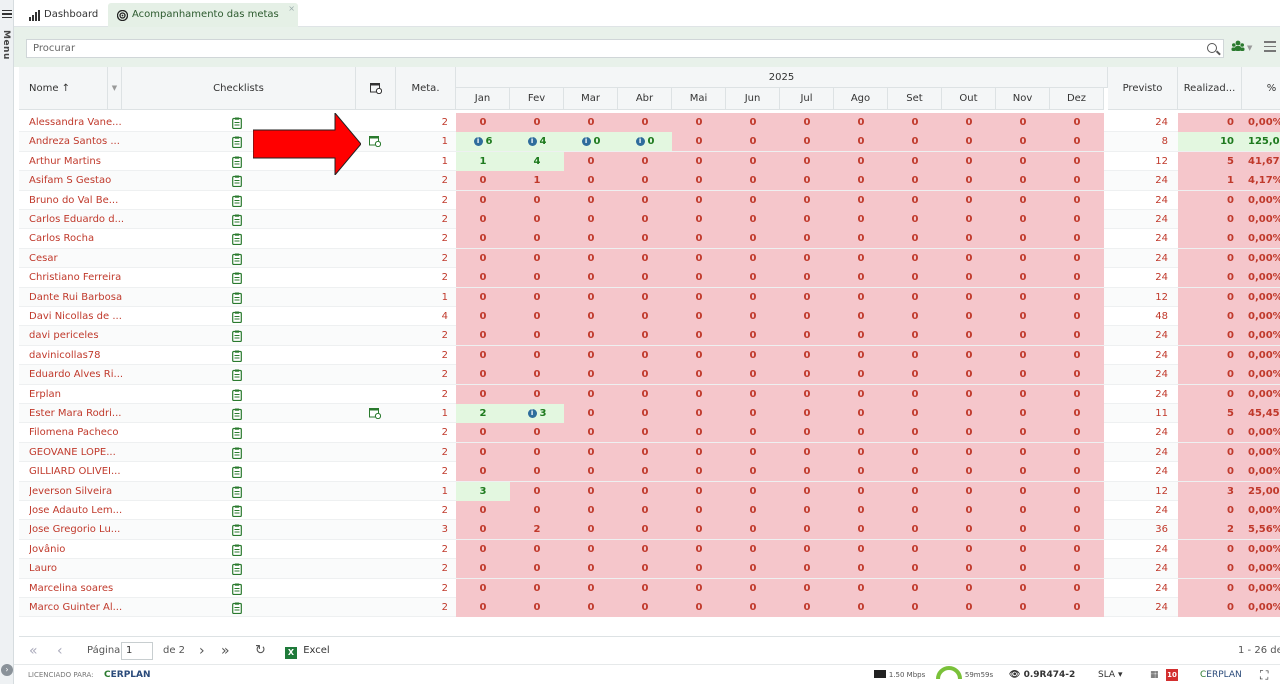  Describe the element at coordinates (1270, 47) in the screenshot. I see `list-menu-icon` at that location.